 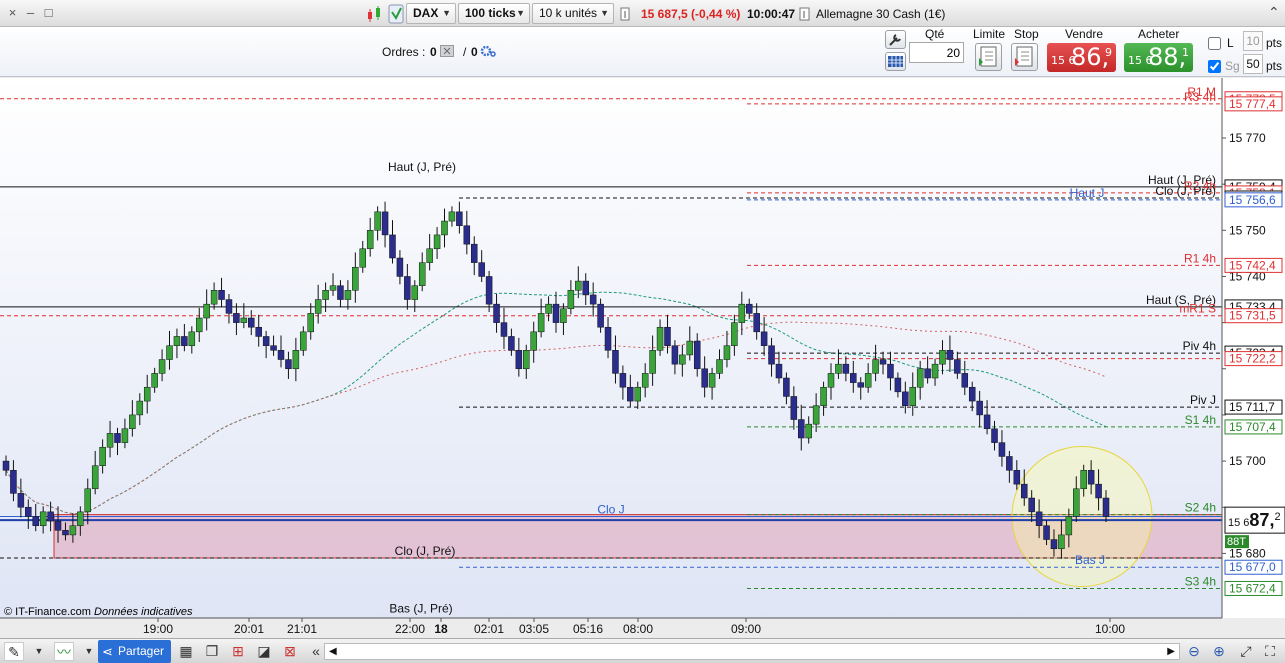 I want to click on limit-order-button, so click(x=988, y=57).